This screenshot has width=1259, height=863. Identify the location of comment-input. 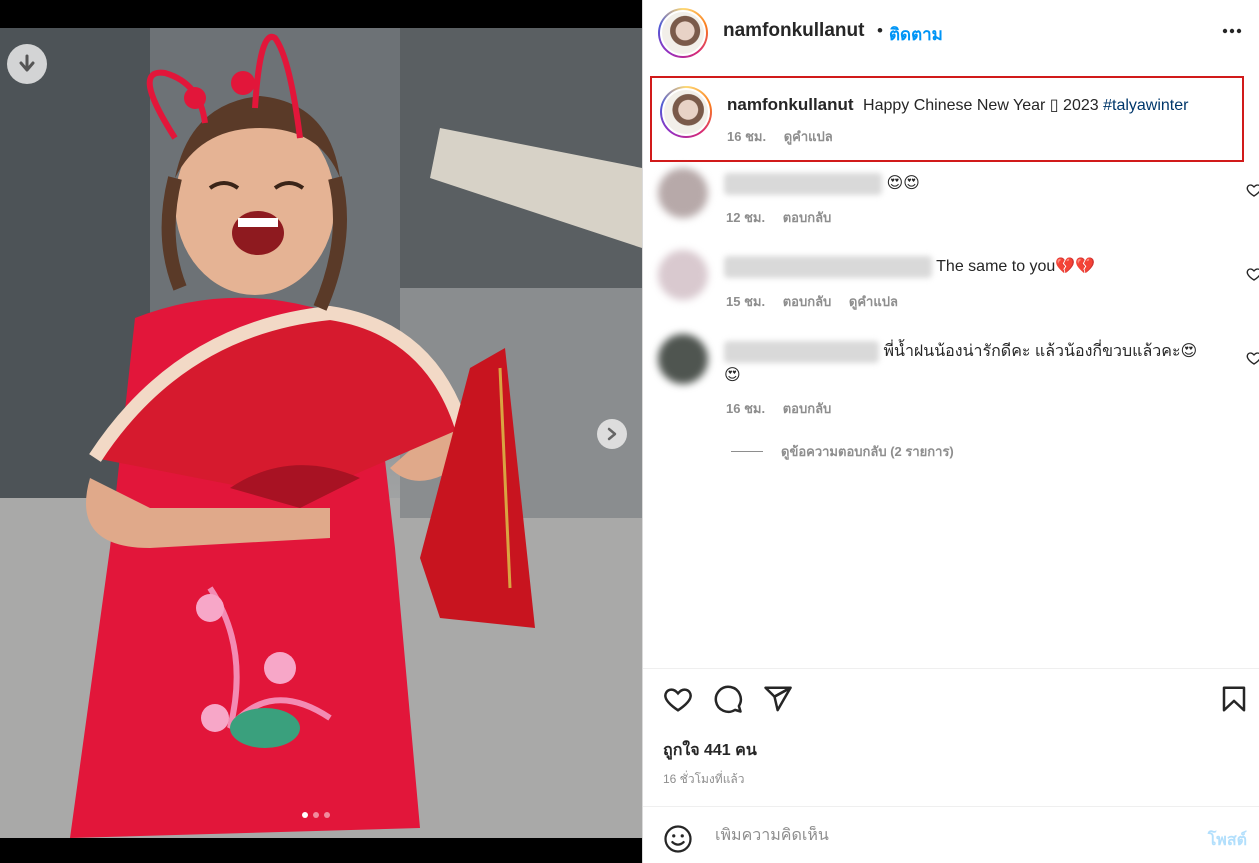
(935, 836).